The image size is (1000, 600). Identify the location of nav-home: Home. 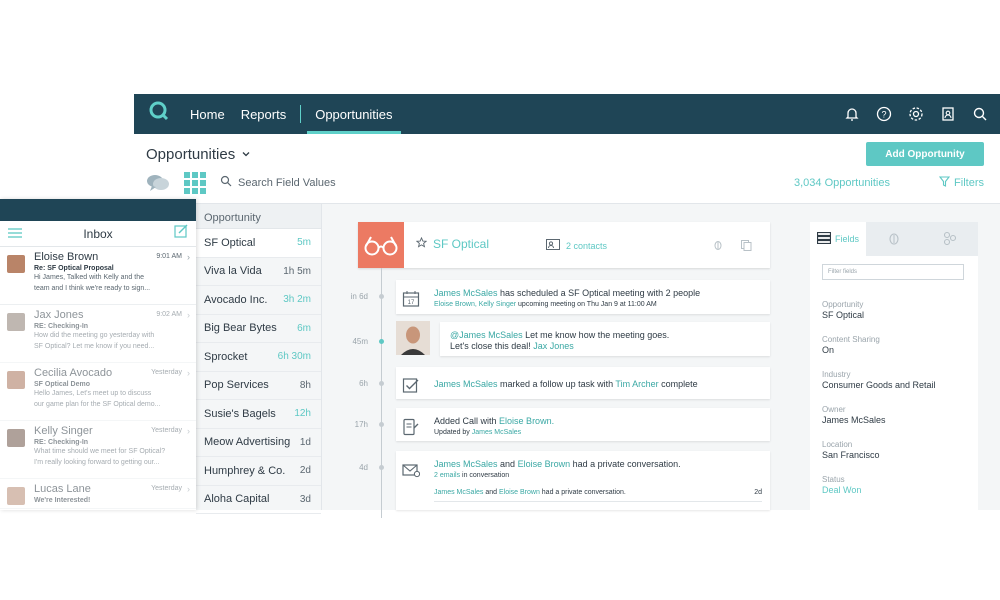
(207, 114).